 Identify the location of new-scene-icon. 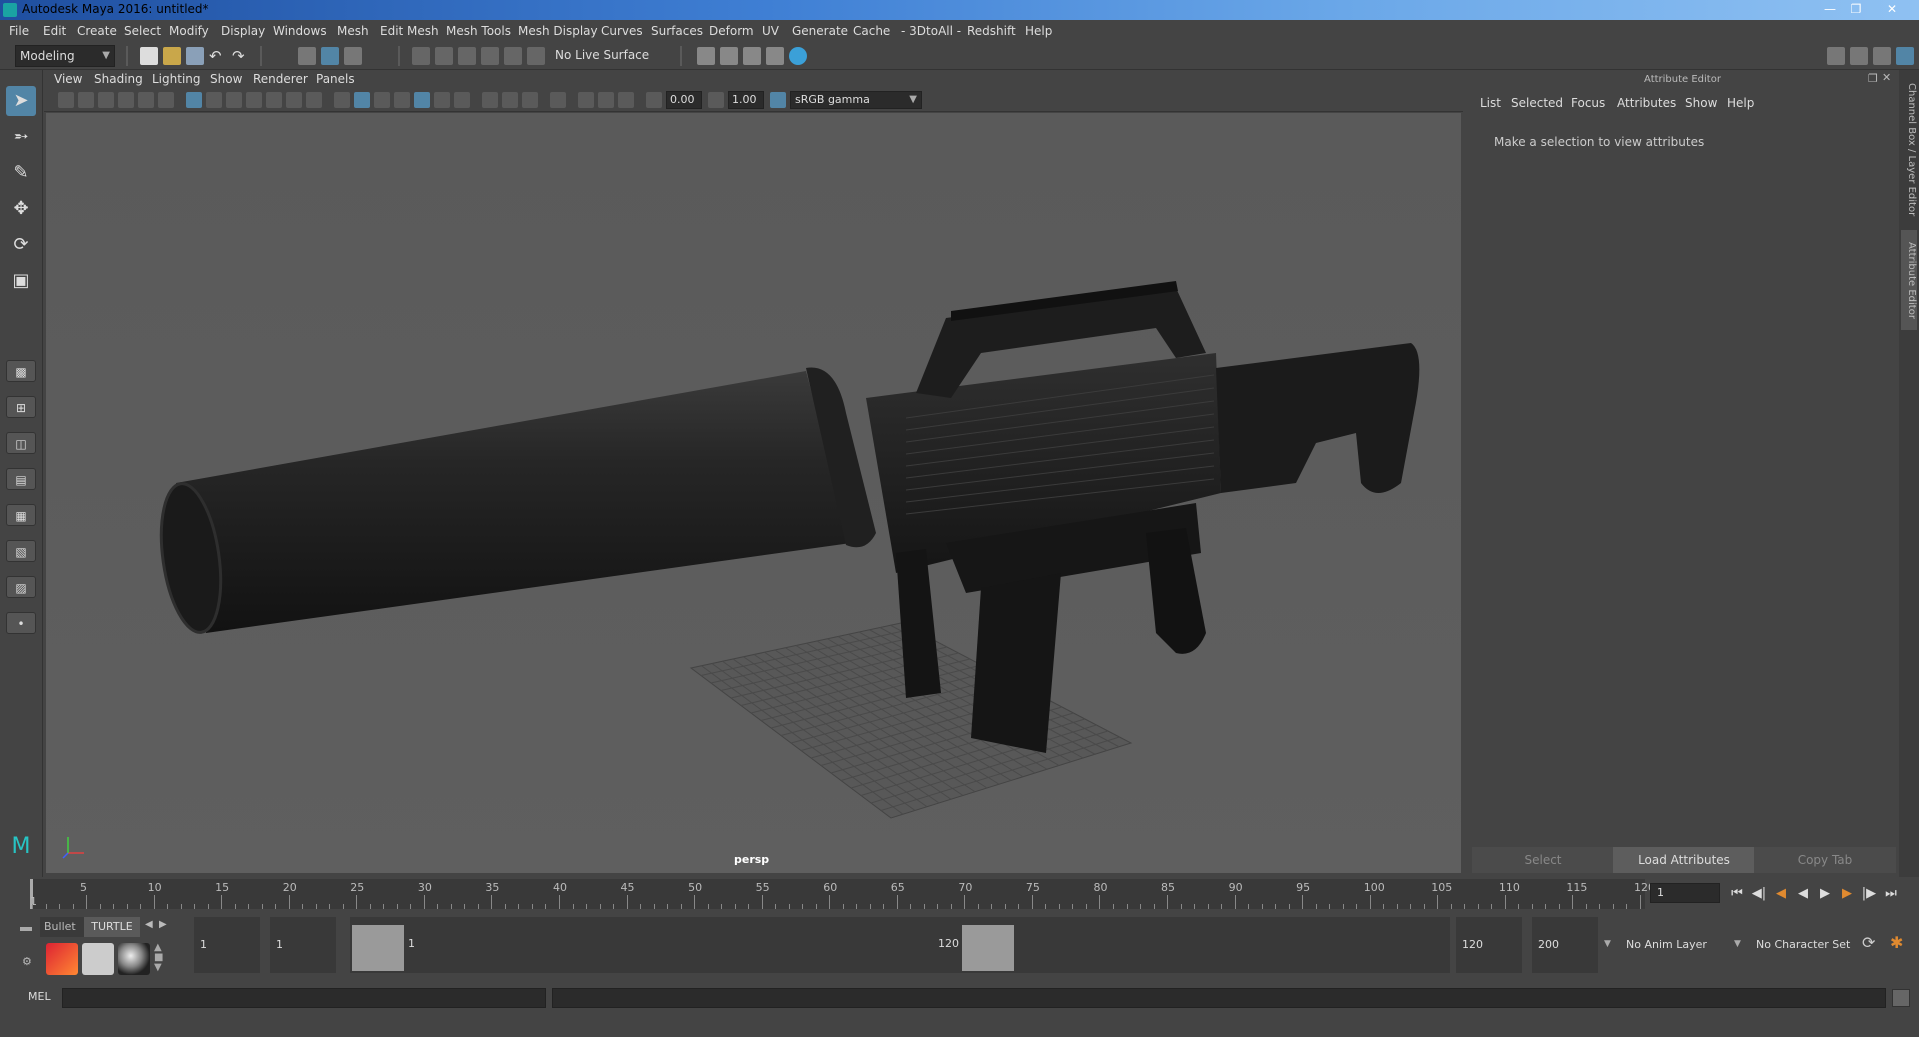
(149, 56).